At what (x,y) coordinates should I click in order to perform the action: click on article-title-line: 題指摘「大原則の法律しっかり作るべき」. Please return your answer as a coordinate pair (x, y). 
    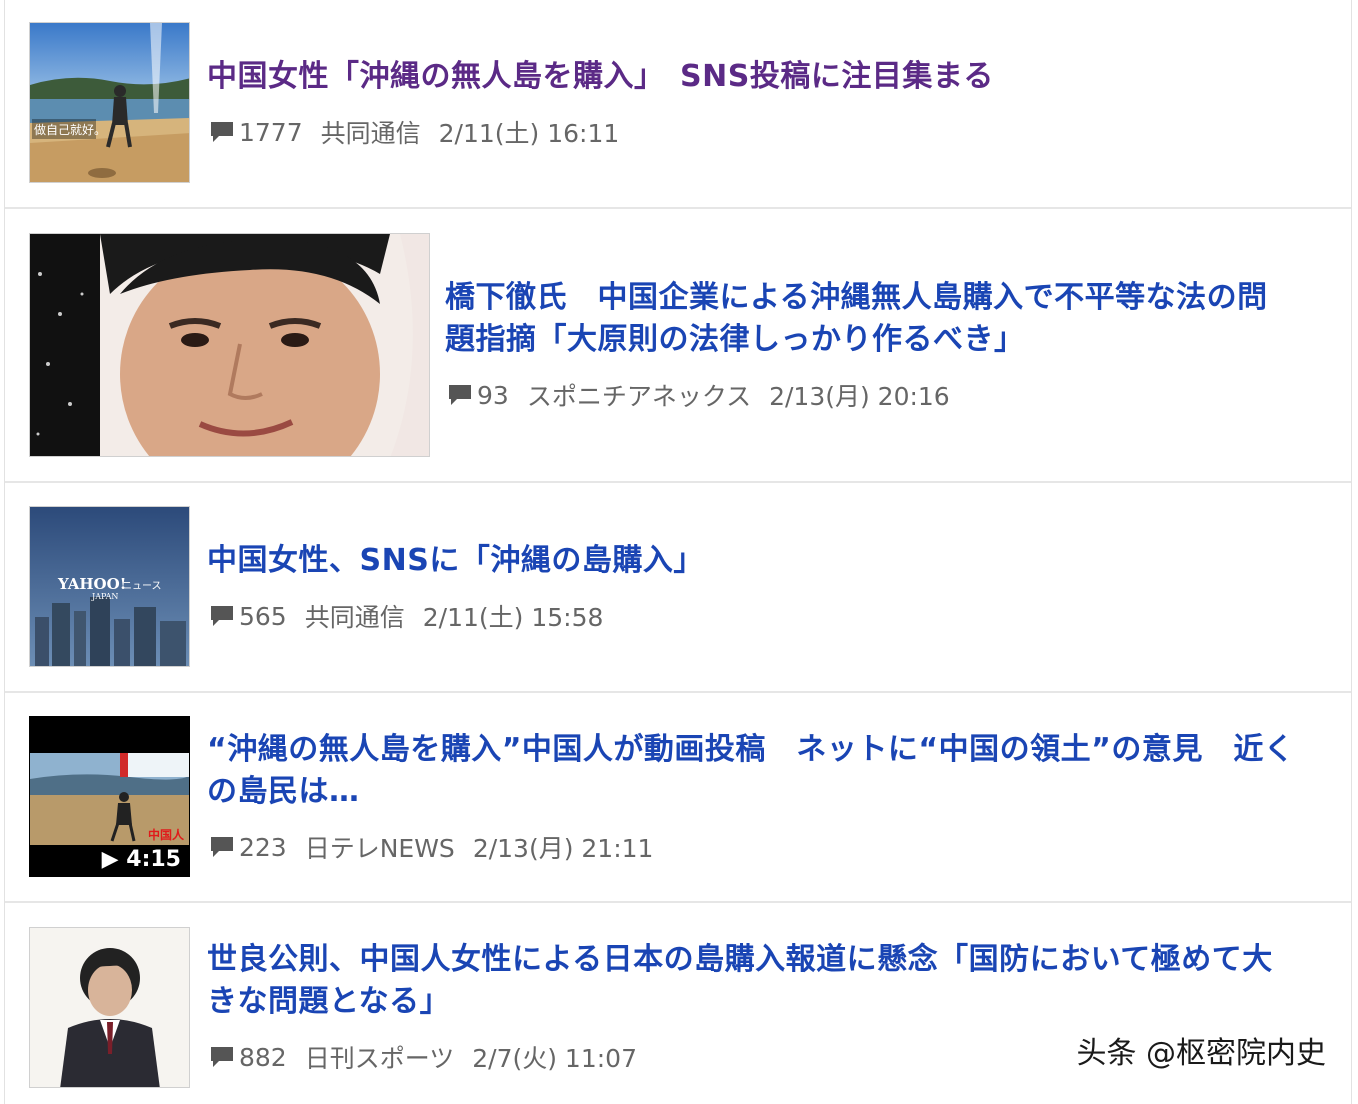
    Looking at the image, I should click on (735, 339).